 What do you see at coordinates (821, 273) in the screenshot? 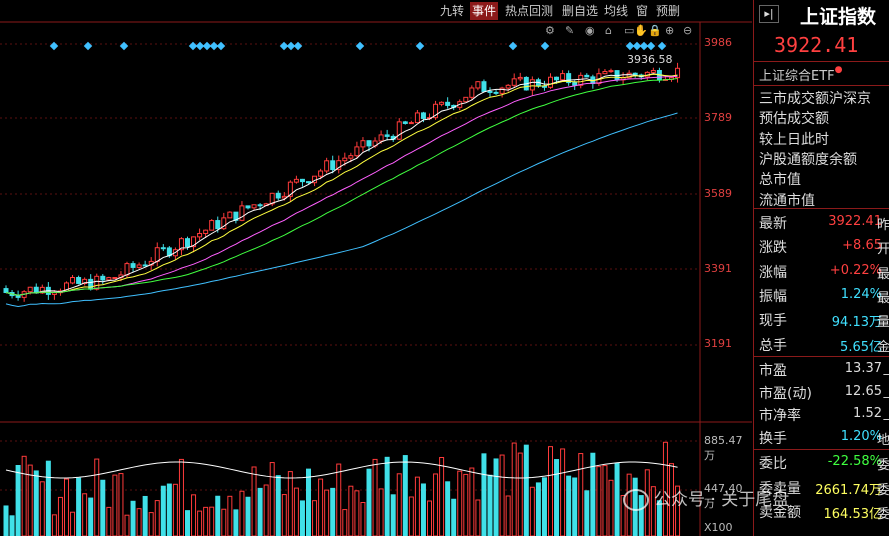
I see `quote-row: 涨幅 +0.22% 最` at bounding box center [821, 273].